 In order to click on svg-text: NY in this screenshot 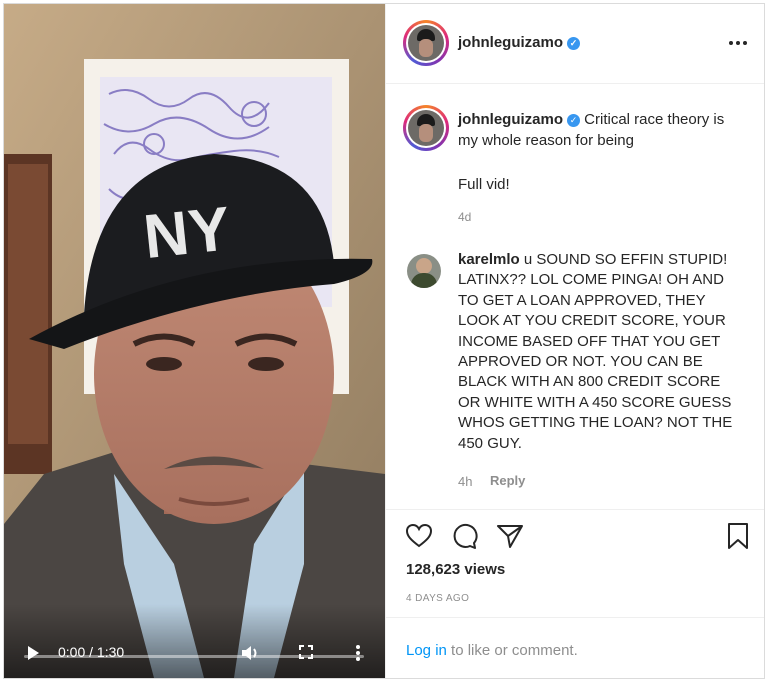, I will do `click(187, 233)`.